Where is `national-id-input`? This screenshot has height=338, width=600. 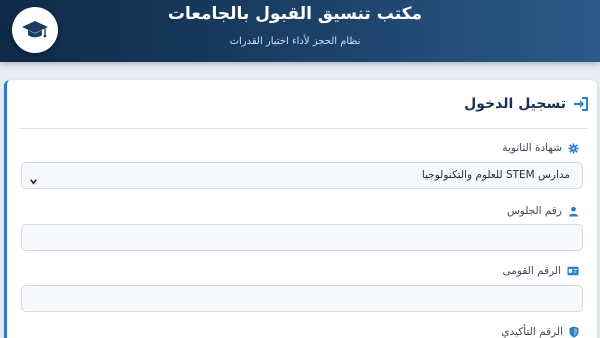
national-id-input is located at coordinates (302, 298).